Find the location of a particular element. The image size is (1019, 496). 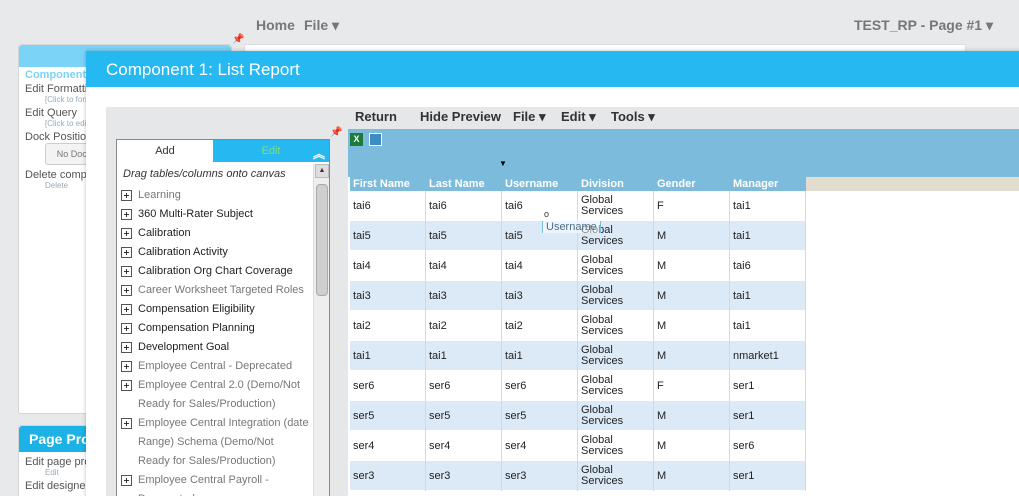

excel-export-icon: X is located at coordinates (356, 139).